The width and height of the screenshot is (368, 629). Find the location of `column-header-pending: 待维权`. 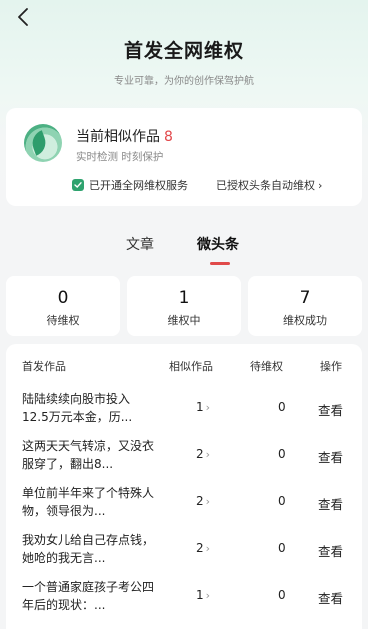

column-header-pending: 待维权 is located at coordinates (266, 366).